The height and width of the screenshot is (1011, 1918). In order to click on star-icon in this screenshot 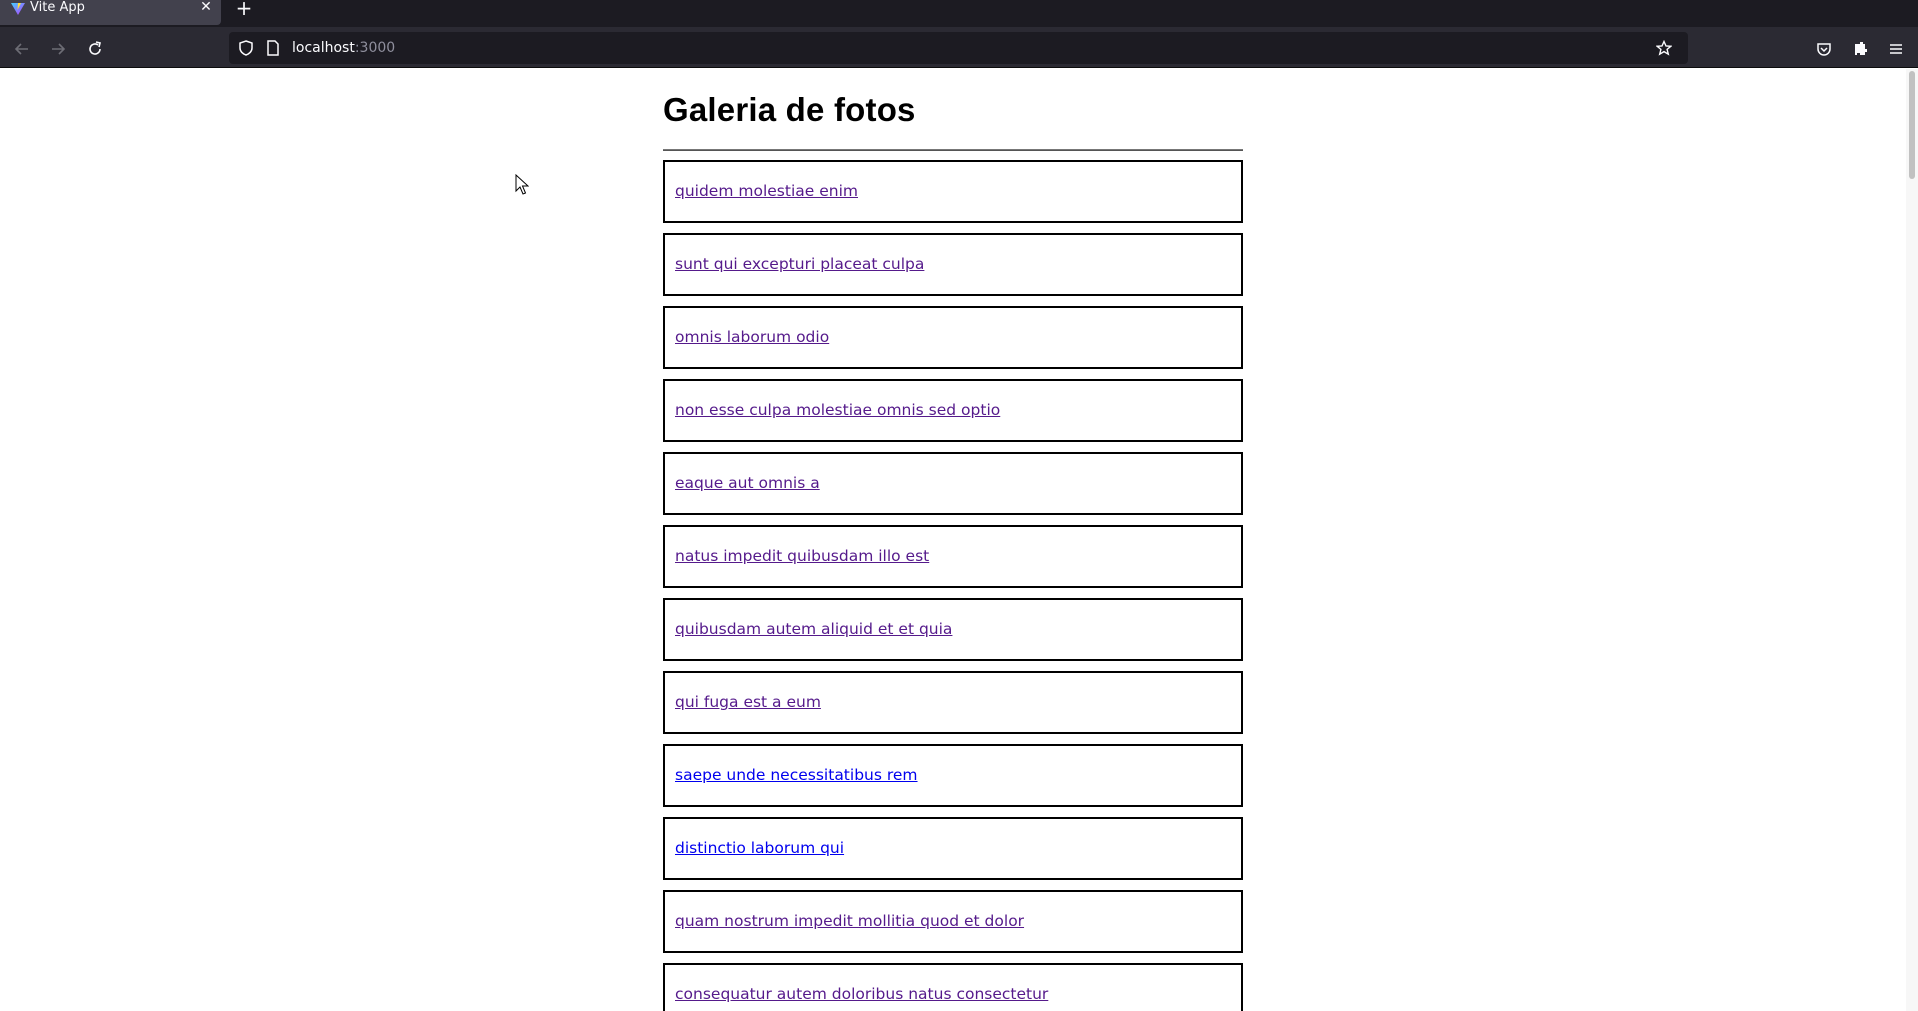, I will do `click(1664, 48)`.